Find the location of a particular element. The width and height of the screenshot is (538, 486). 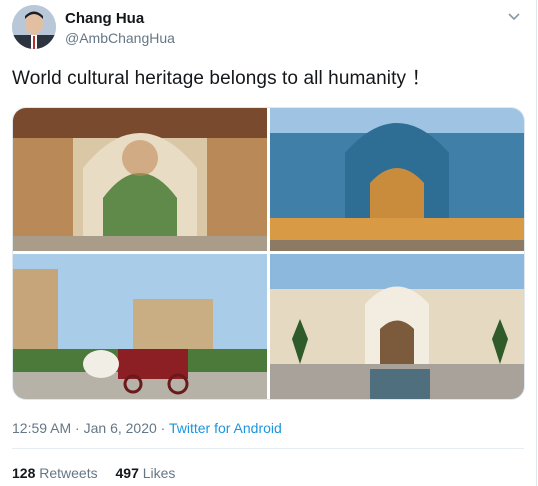

tweet-time: 12:59 AM is located at coordinates (41, 428).